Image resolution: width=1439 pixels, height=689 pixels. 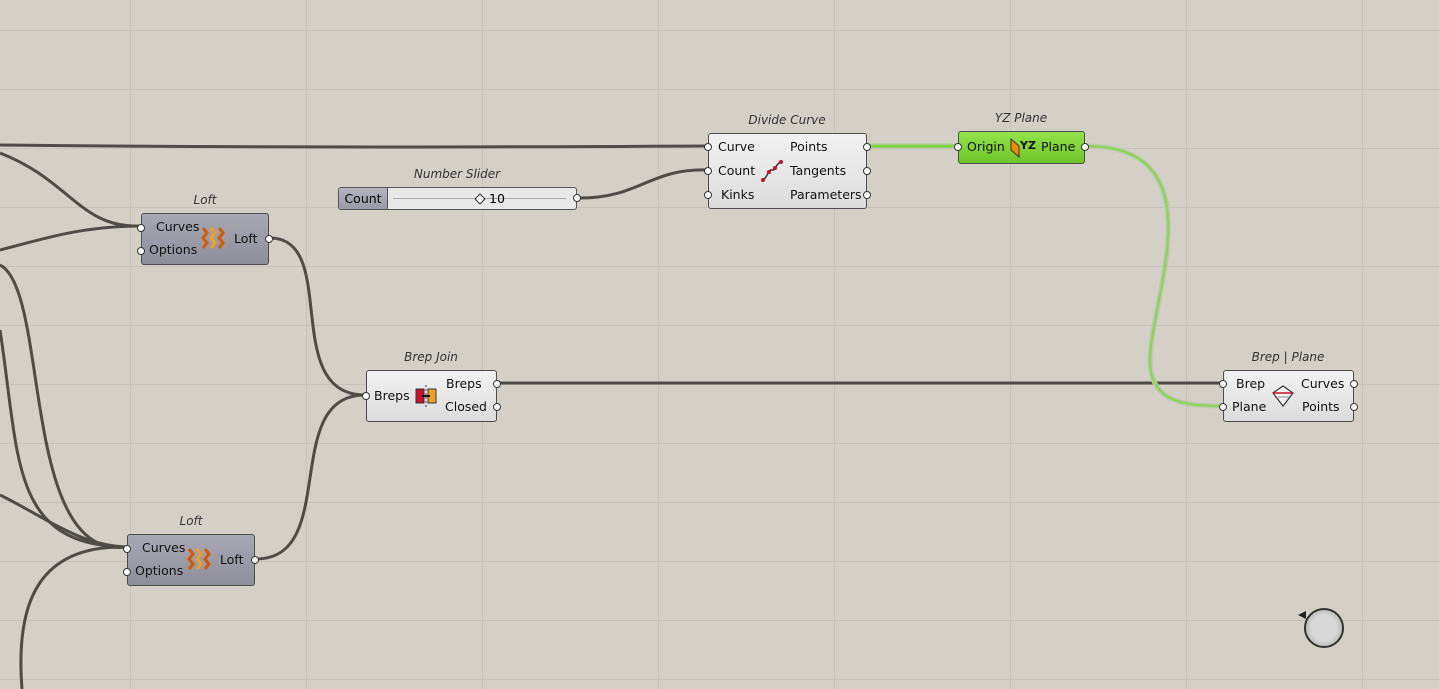 I want to click on divide-curve-grip-kinks, so click(x=708, y=195).